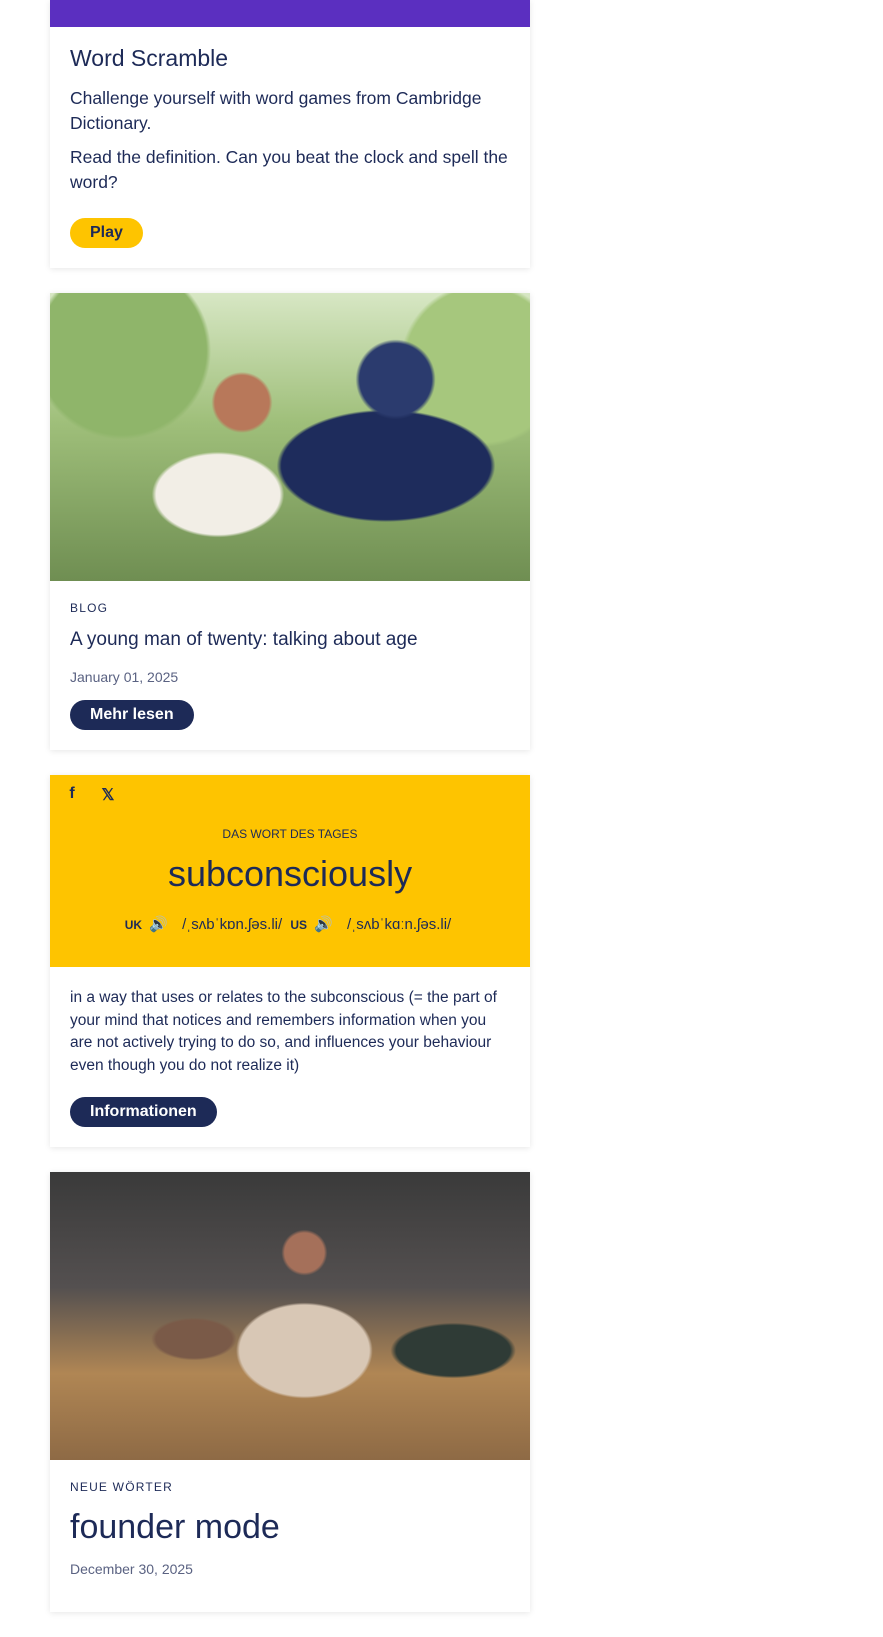 This screenshot has width=883, height=1637. What do you see at coordinates (106, 233) in the screenshot?
I see `play-button: Play` at bounding box center [106, 233].